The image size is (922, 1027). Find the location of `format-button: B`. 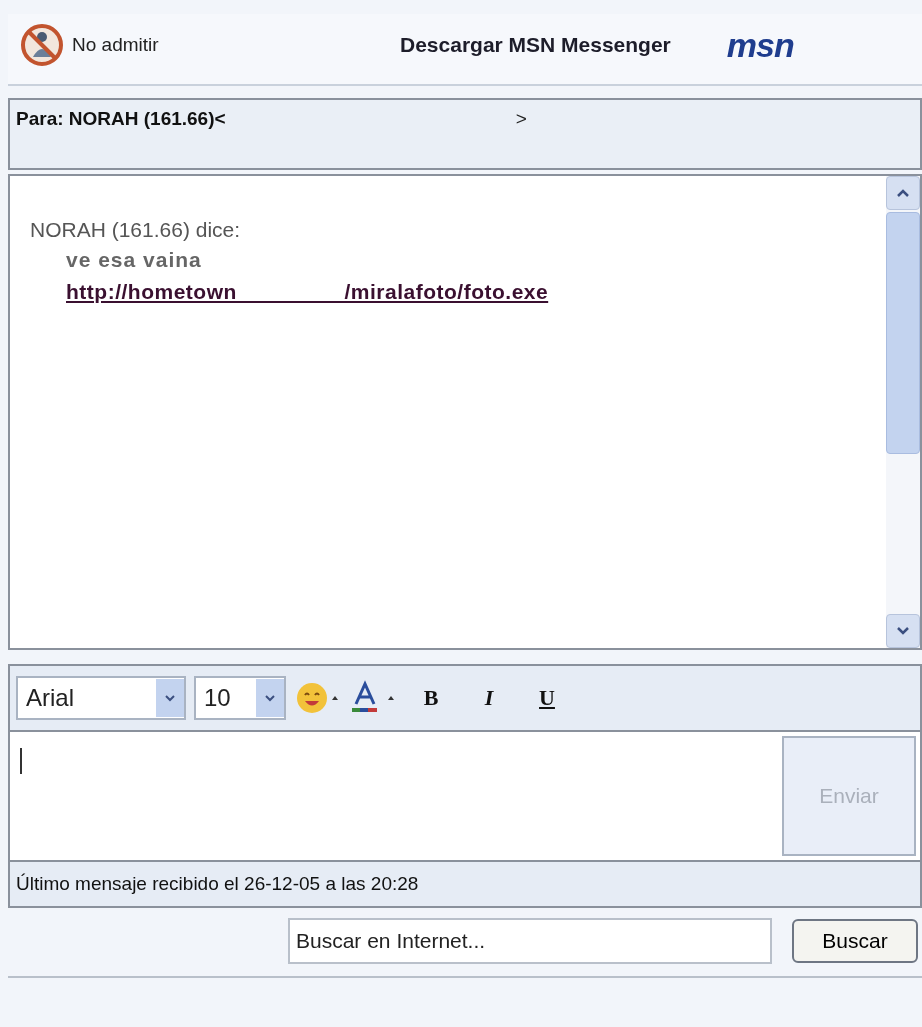

format-button: B is located at coordinates (431, 698).